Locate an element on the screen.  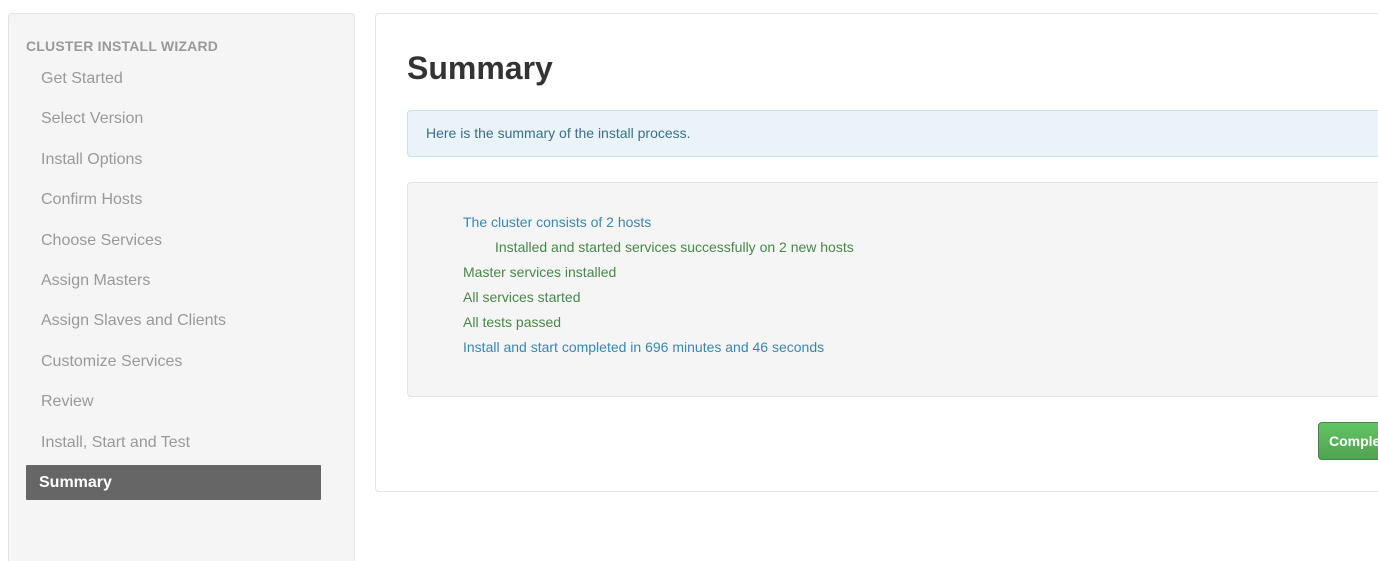
wizard-step-review: Review is located at coordinates (173, 401).